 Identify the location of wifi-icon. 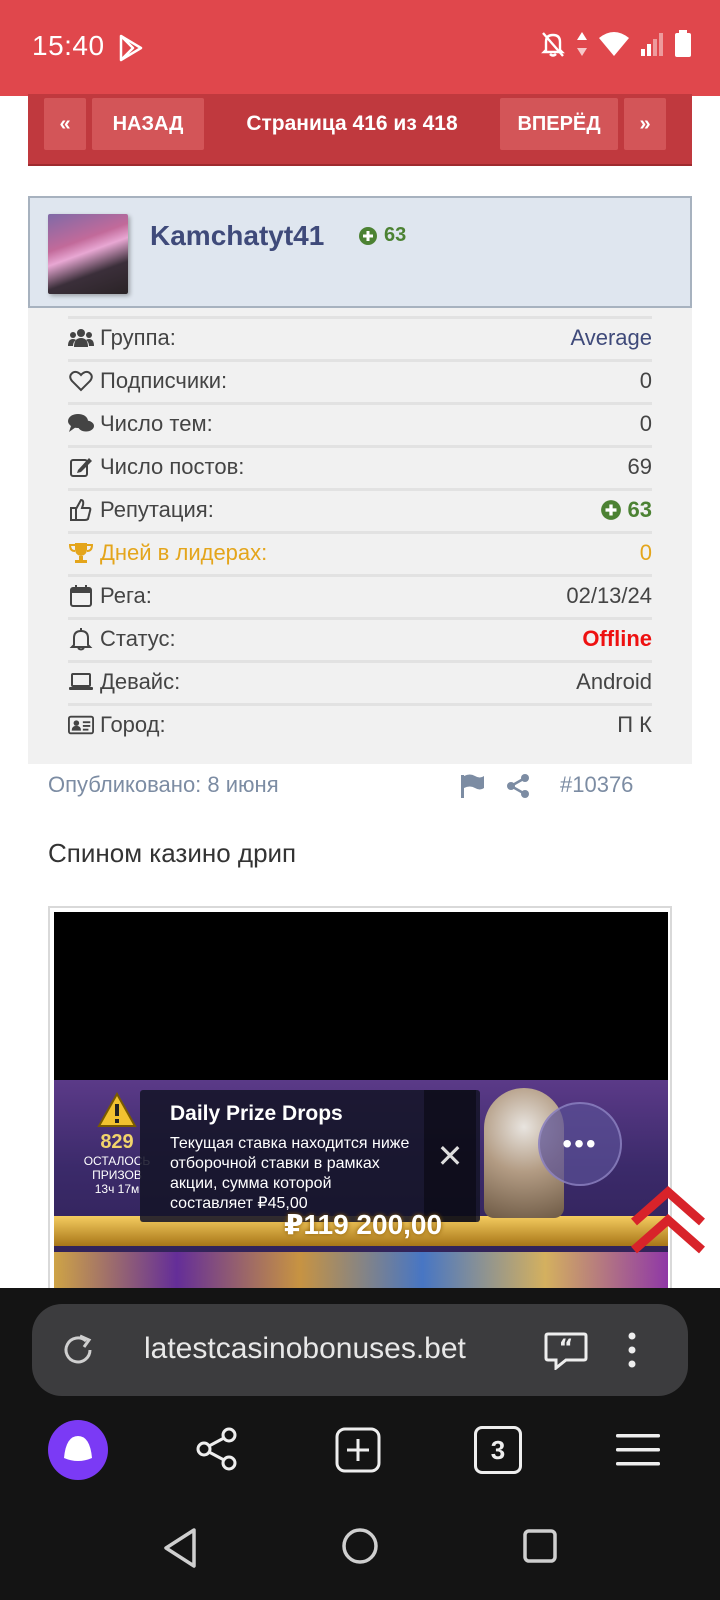
(614, 44).